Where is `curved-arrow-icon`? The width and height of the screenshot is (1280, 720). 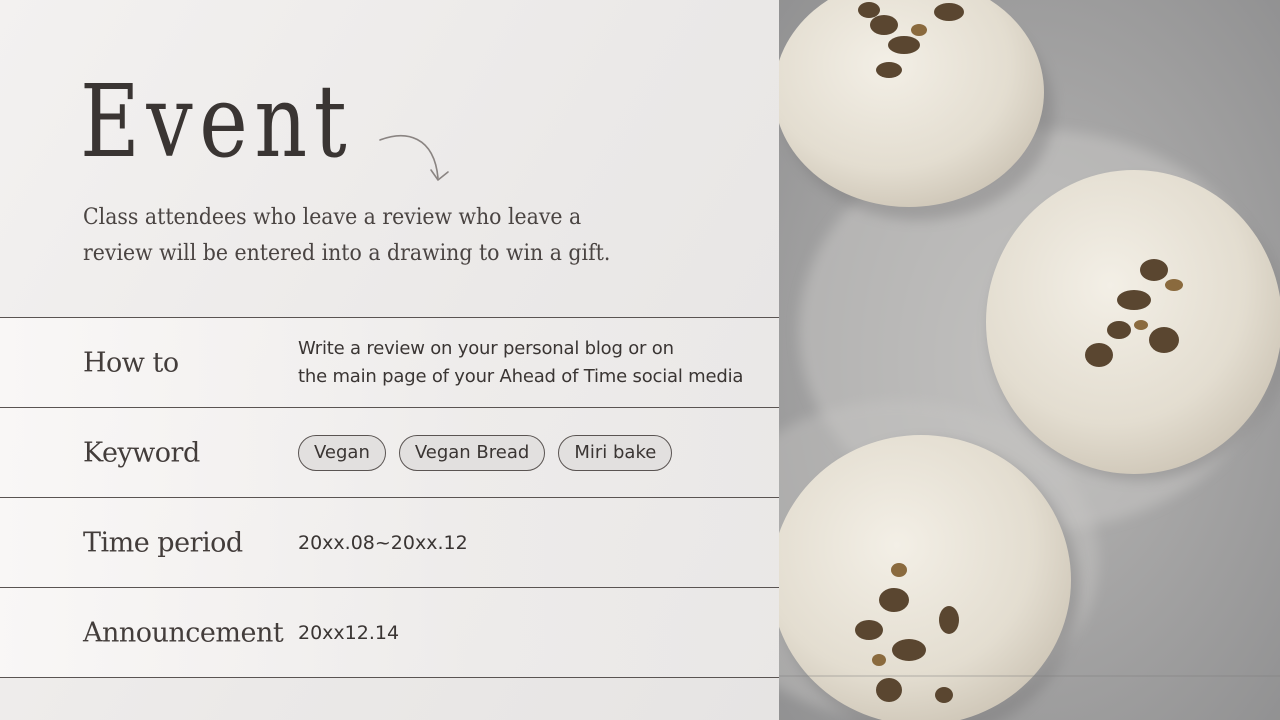
curved-arrow-icon is located at coordinates (414, 158).